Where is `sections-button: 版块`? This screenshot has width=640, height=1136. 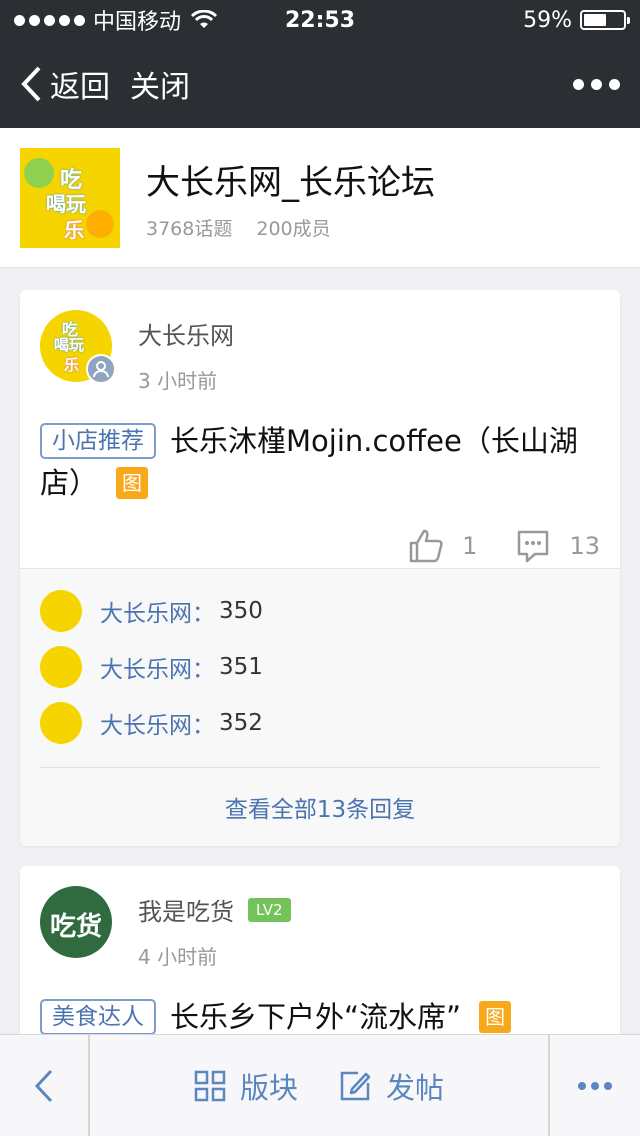
sections-button: 版块 is located at coordinates (246, 1086).